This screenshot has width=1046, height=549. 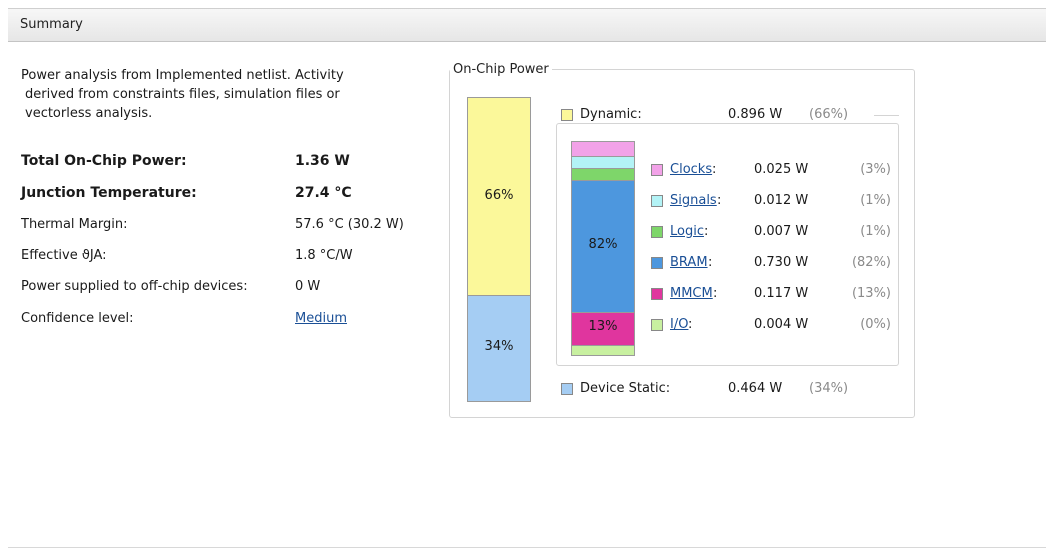 I want to click on mmcm-percent: (13%), so click(x=871, y=293).